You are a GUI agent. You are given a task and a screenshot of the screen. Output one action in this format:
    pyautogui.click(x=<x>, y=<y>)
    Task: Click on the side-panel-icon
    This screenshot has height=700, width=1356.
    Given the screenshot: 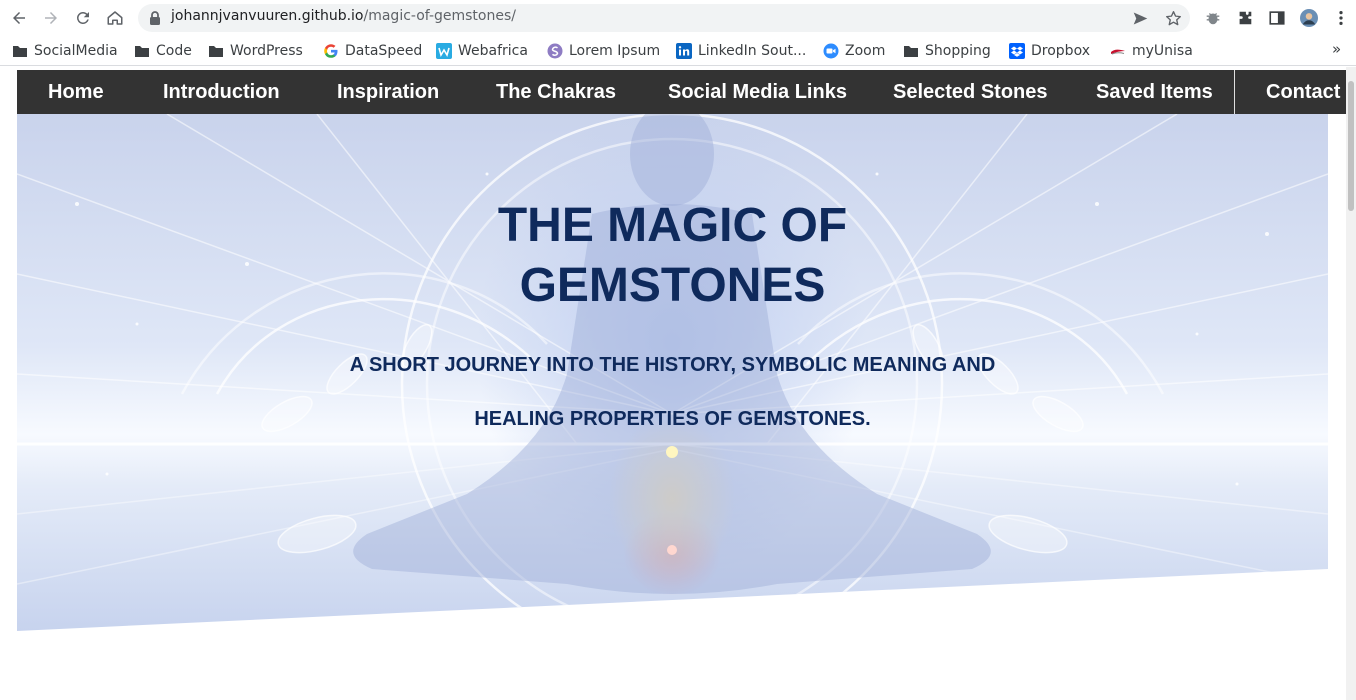 What is the action you would take?
    pyautogui.click(x=1277, y=18)
    